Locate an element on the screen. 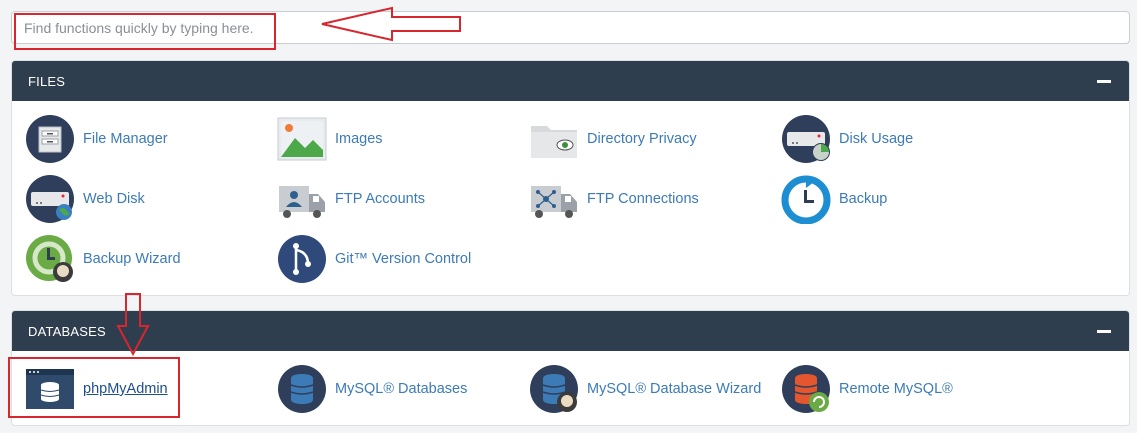 This screenshot has width=1137, height=433. git-version-control-label: Git™ Version Control is located at coordinates (403, 259).